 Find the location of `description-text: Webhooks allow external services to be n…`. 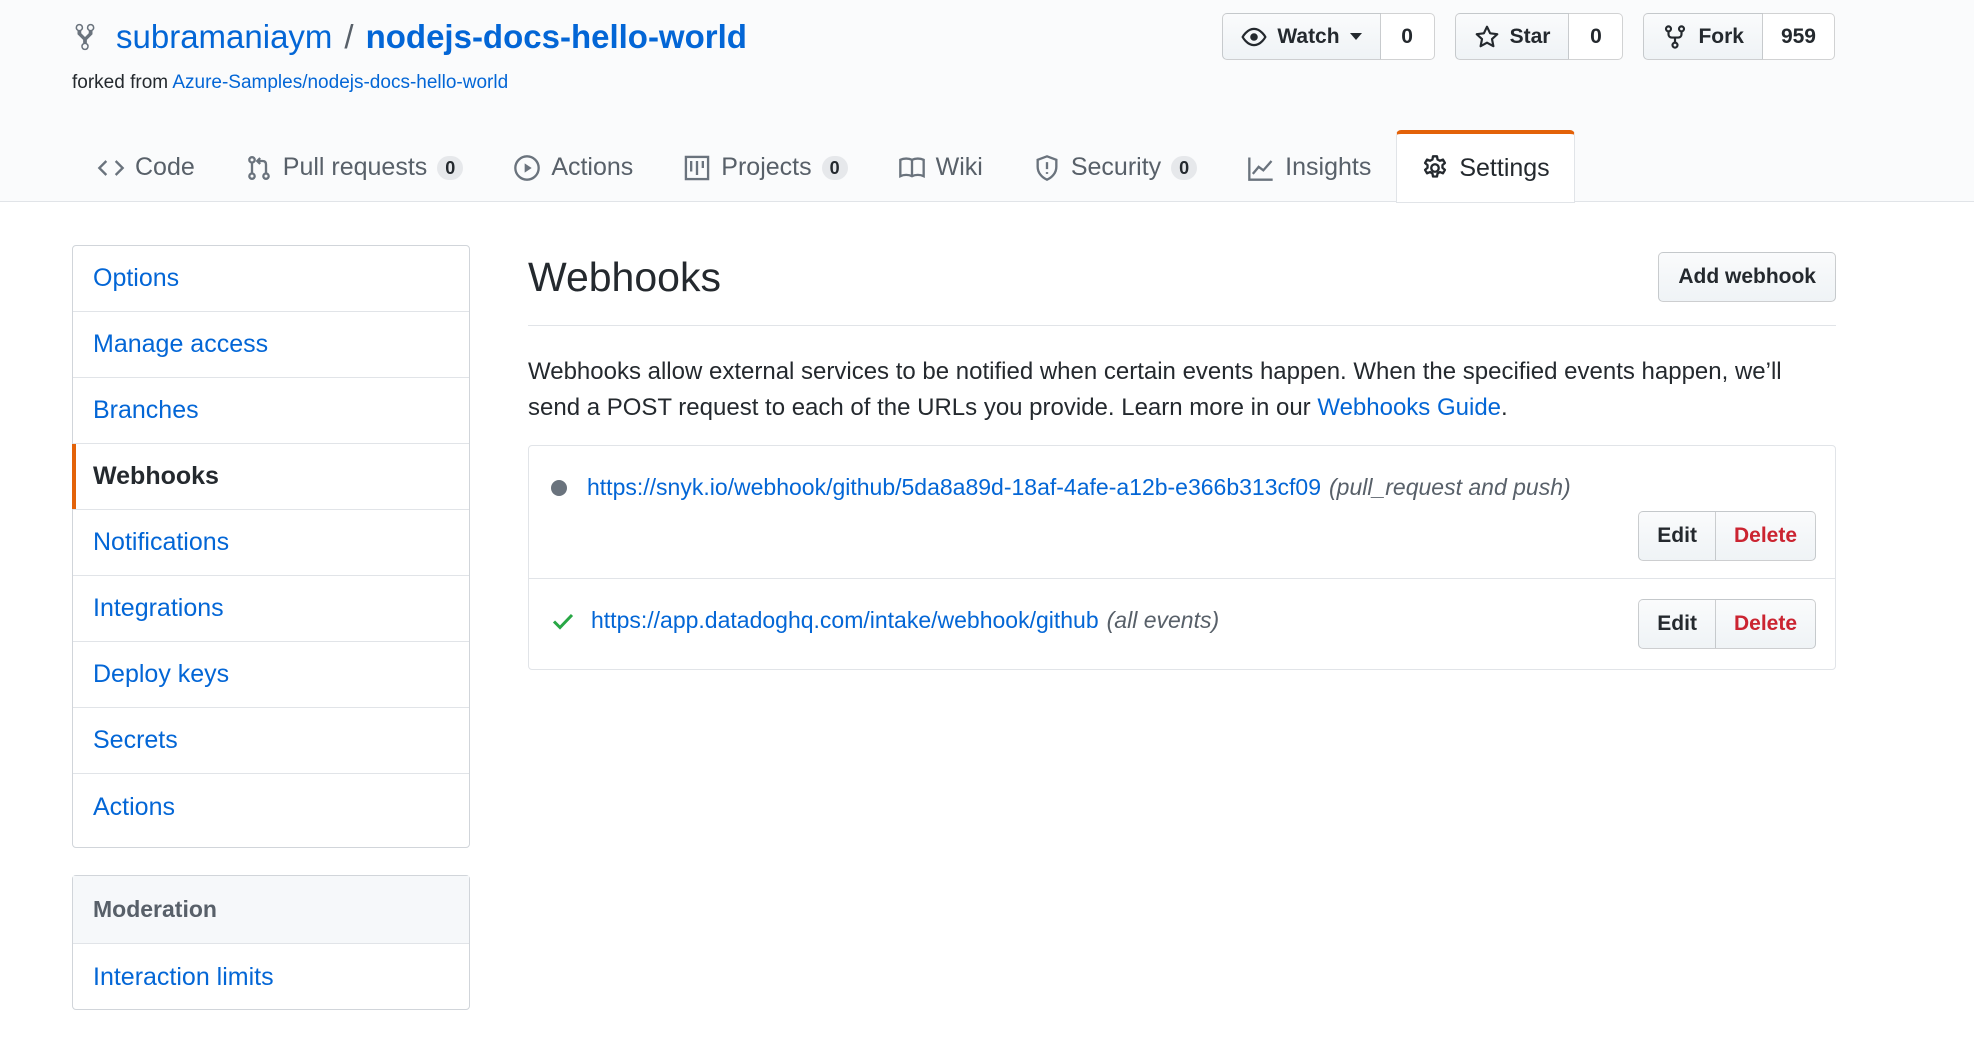

description-text: Webhooks allow external services to be n… is located at coordinates (1155, 389).